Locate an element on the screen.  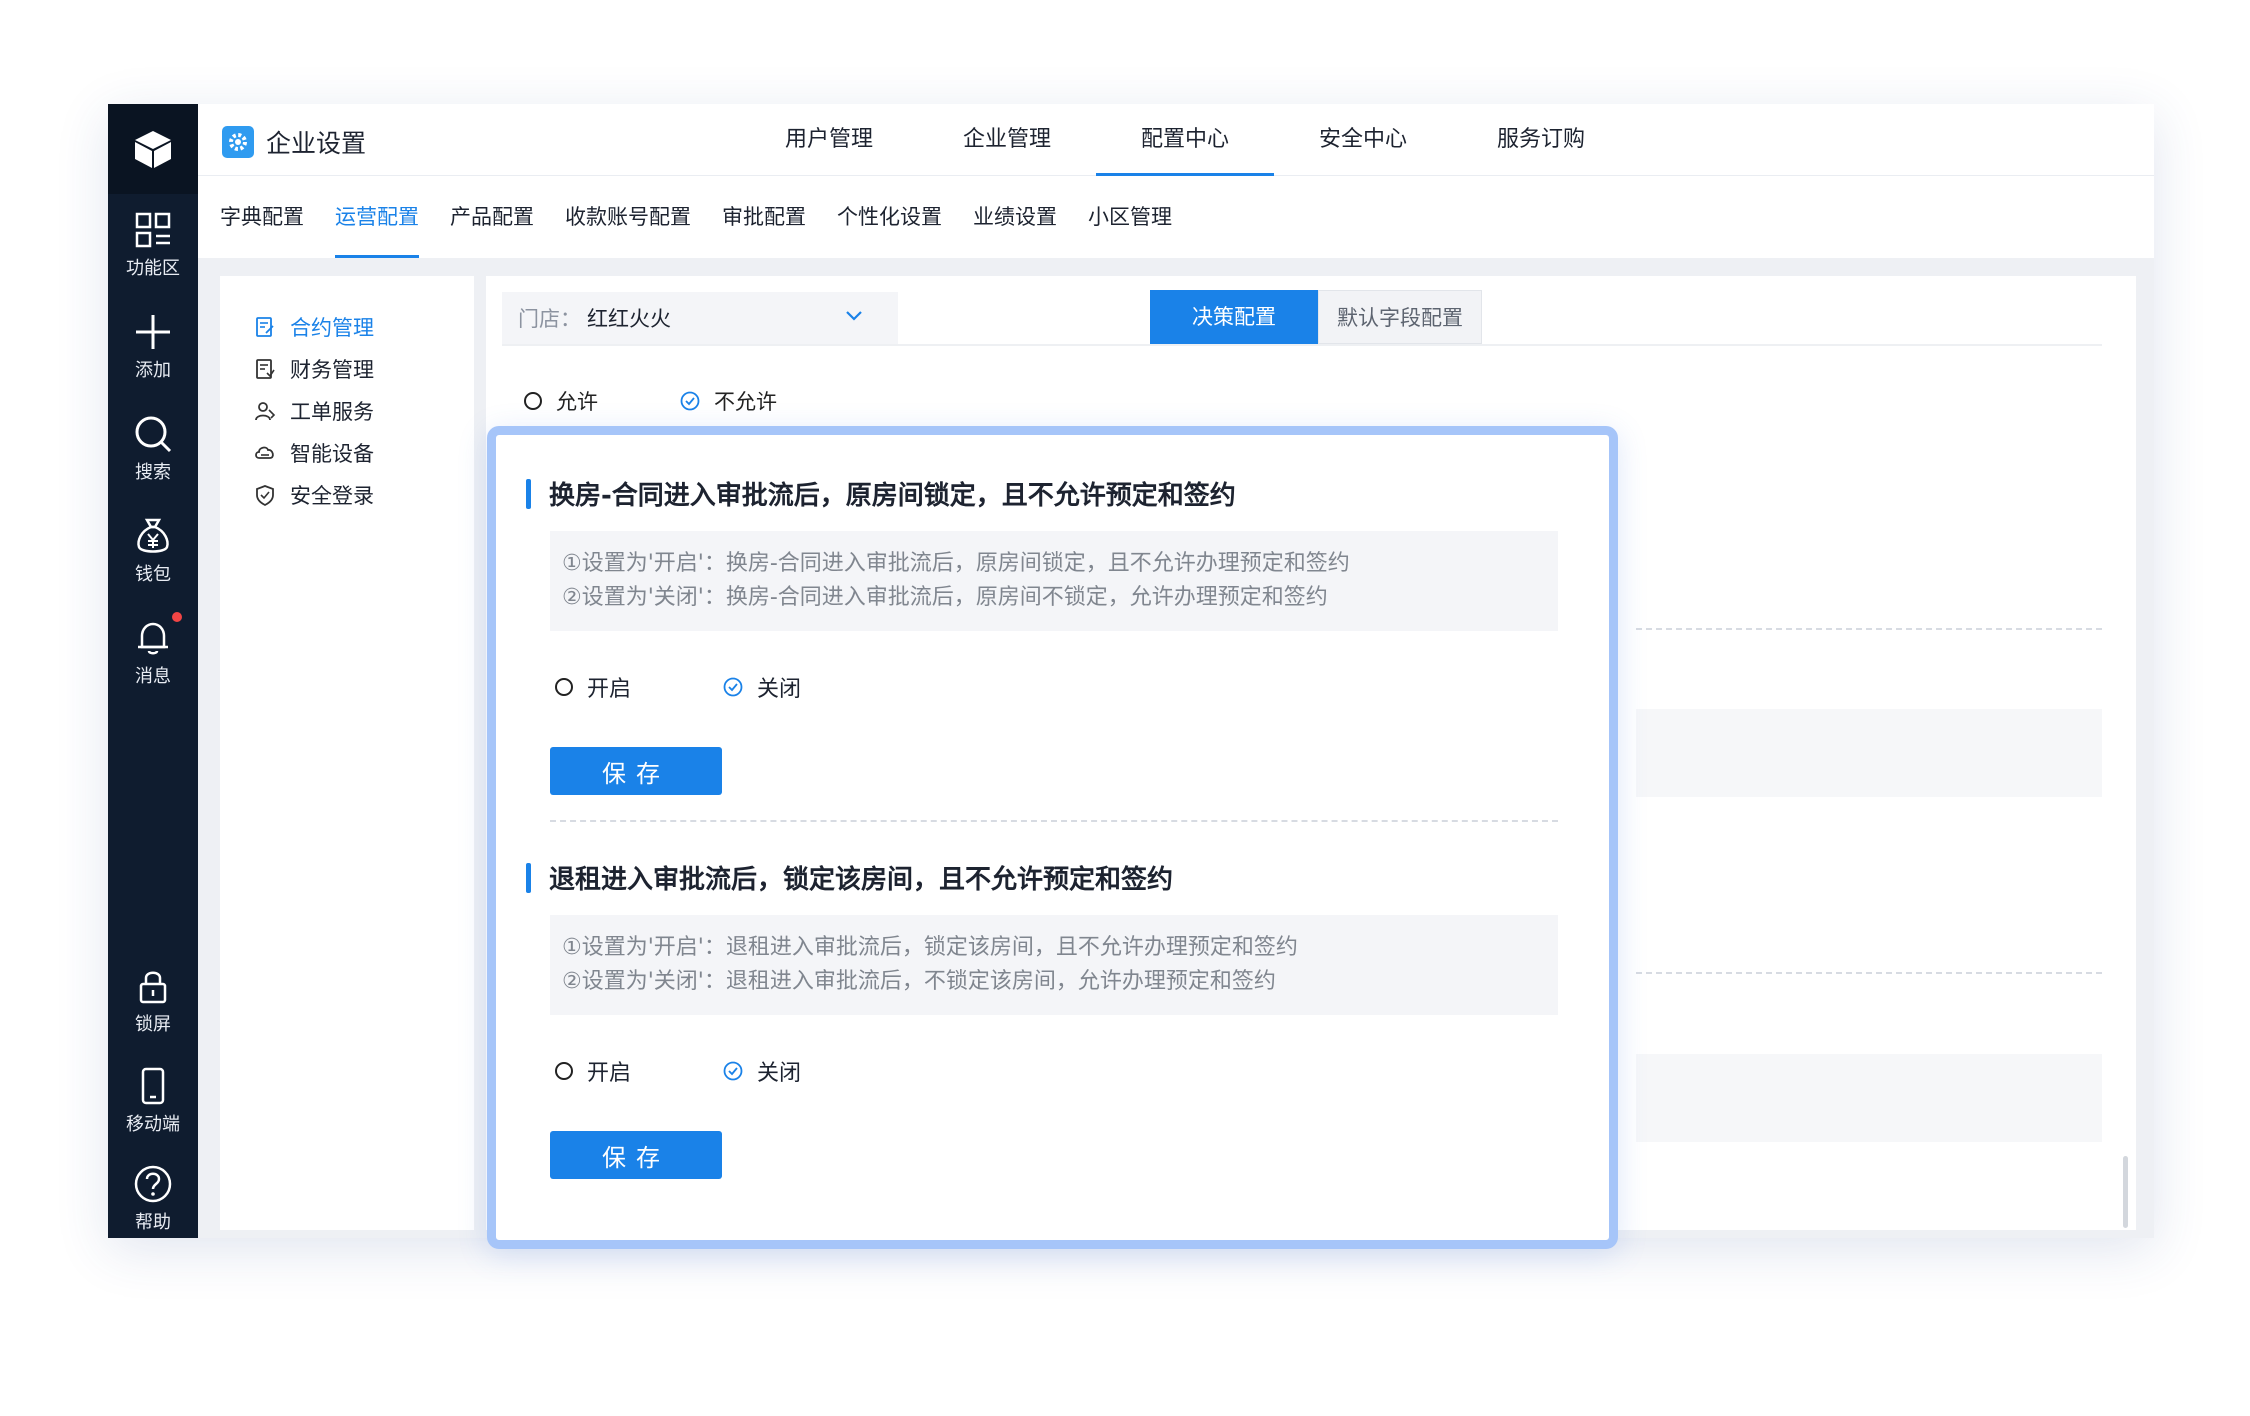
worker-icon is located at coordinates (265, 411).